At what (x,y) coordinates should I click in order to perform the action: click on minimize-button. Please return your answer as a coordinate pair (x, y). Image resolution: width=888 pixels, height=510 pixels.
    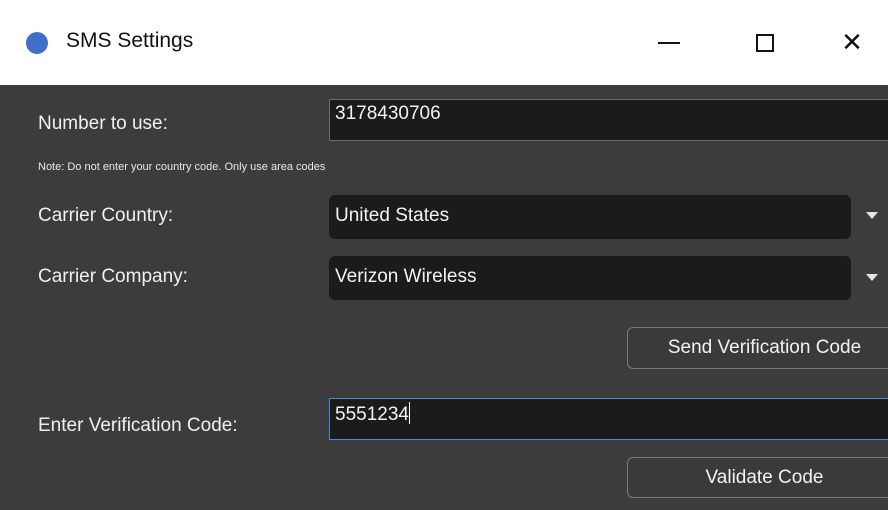
    Looking at the image, I should click on (669, 42).